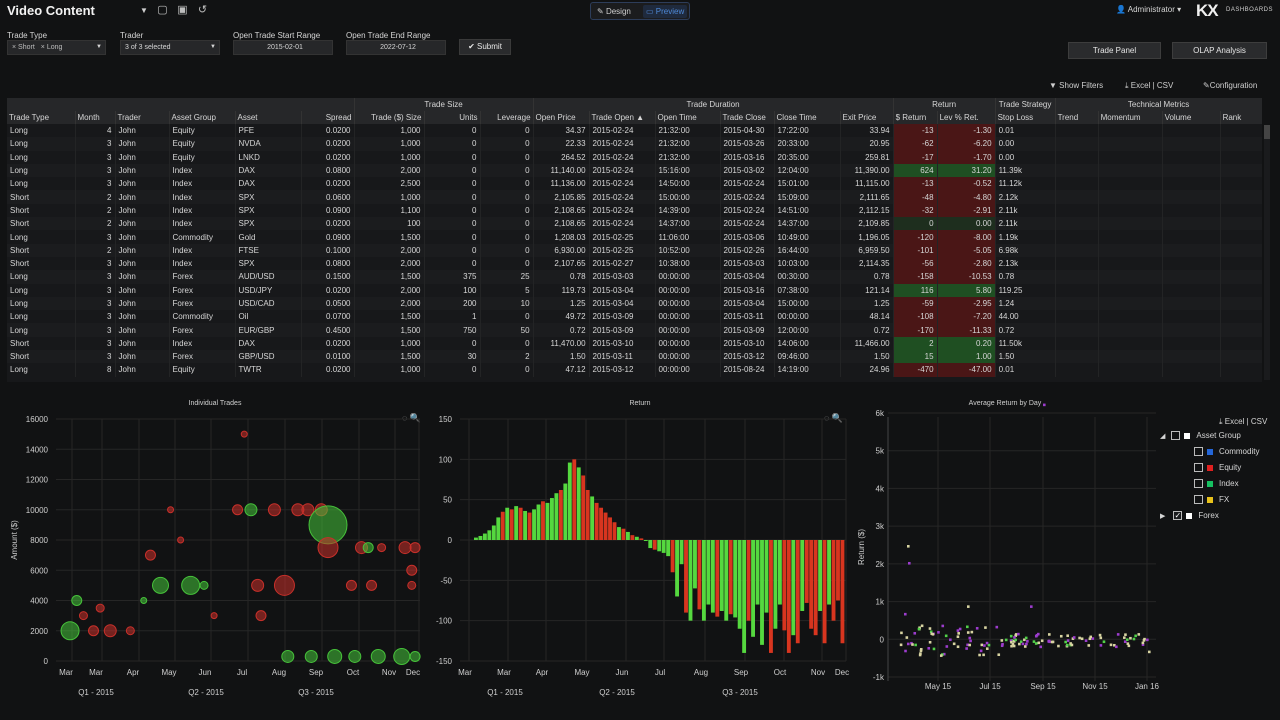  What do you see at coordinates (1148, 9) in the screenshot?
I see `user-menu: 👤 Administrator ▾` at bounding box center [1148, 9].